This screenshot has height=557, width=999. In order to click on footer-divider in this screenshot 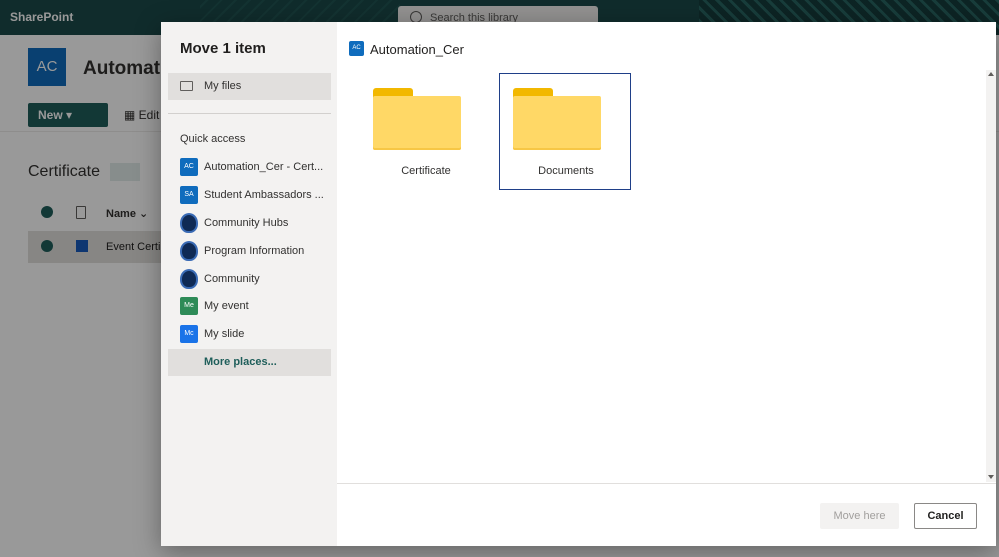, I will do `click(666, 483)`.